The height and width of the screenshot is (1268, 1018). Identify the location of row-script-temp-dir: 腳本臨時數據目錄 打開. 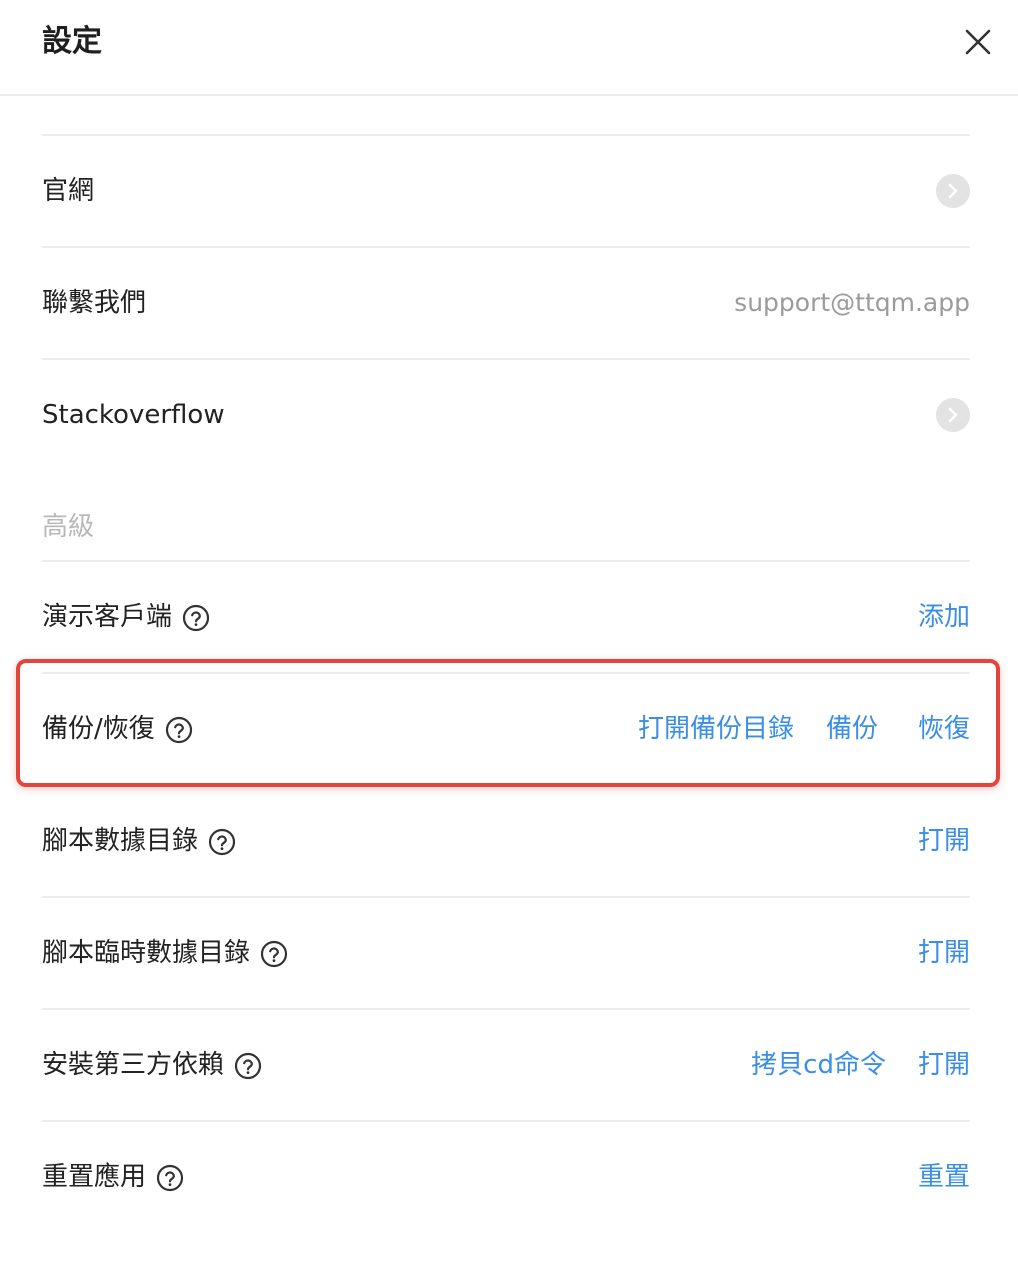
(506, 953).